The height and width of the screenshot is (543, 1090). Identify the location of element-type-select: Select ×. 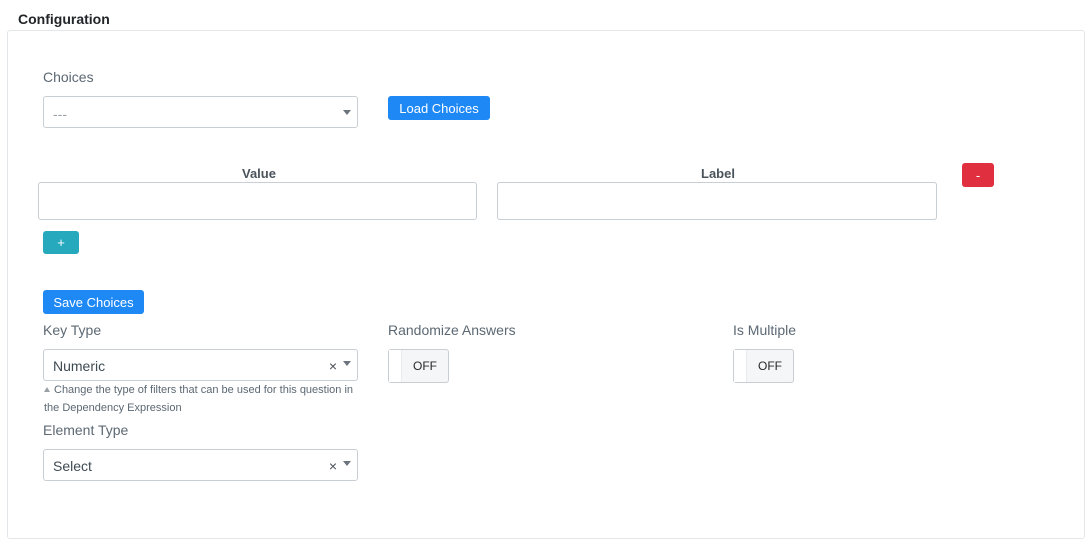
(200, 465).